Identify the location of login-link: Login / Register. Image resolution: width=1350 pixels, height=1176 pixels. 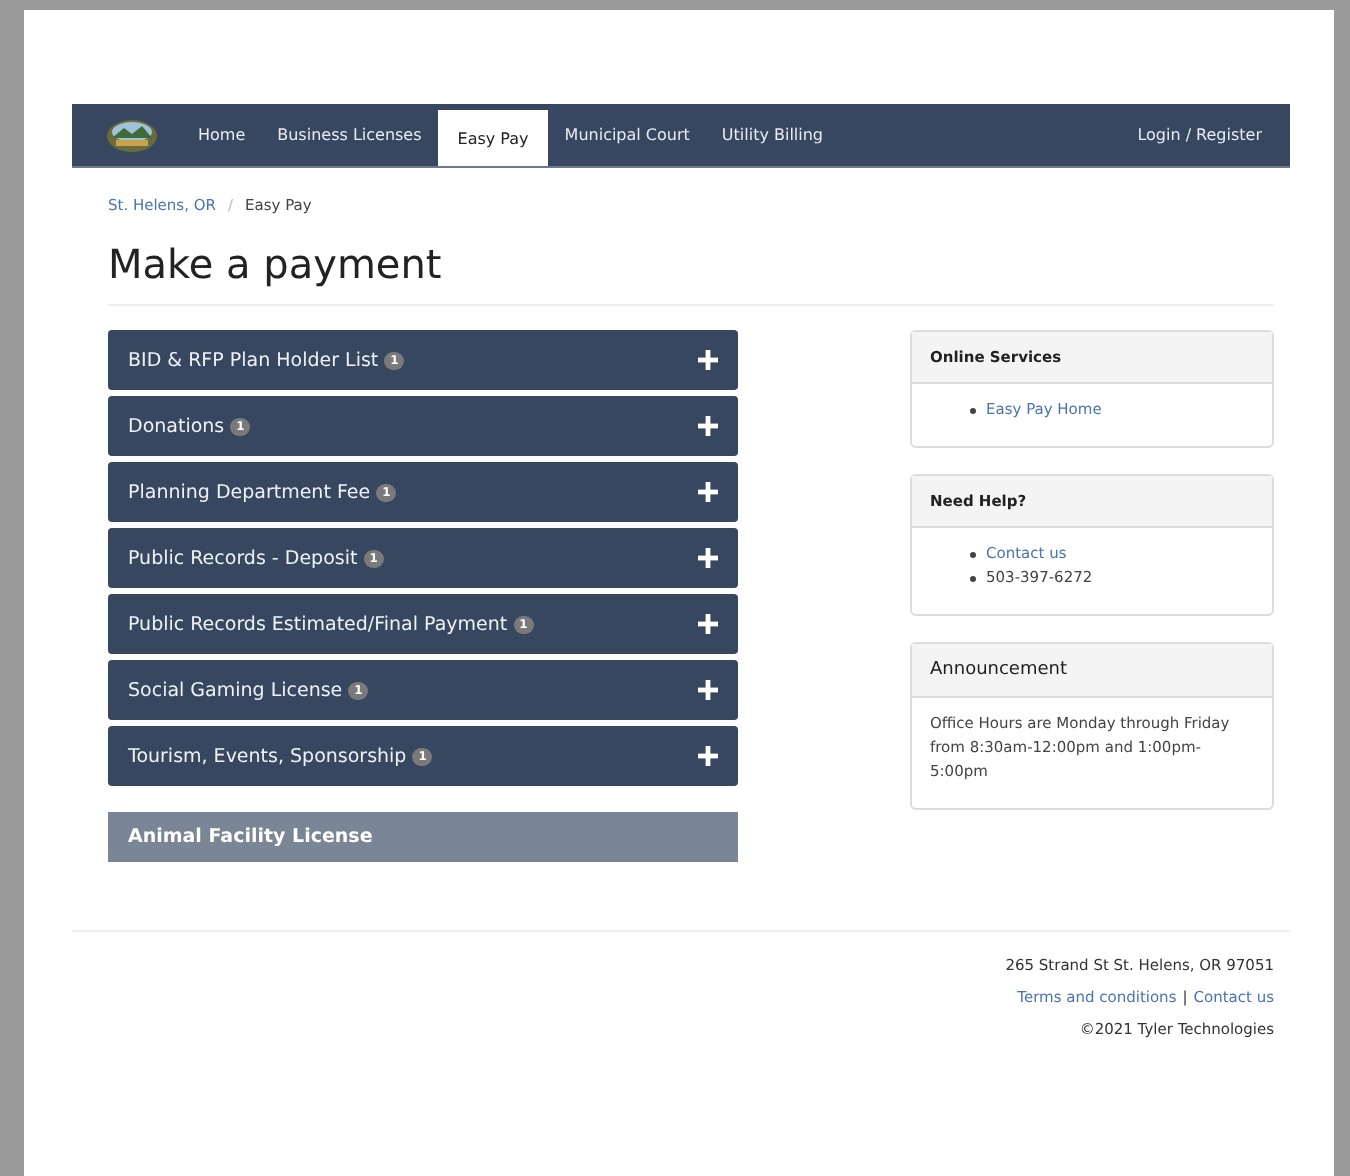
(1199, 135).